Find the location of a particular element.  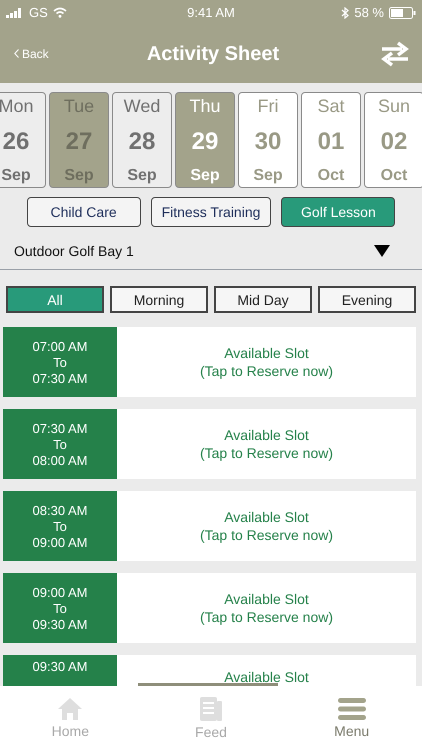

bluetooth-icon is located at coordinates (345, 12).